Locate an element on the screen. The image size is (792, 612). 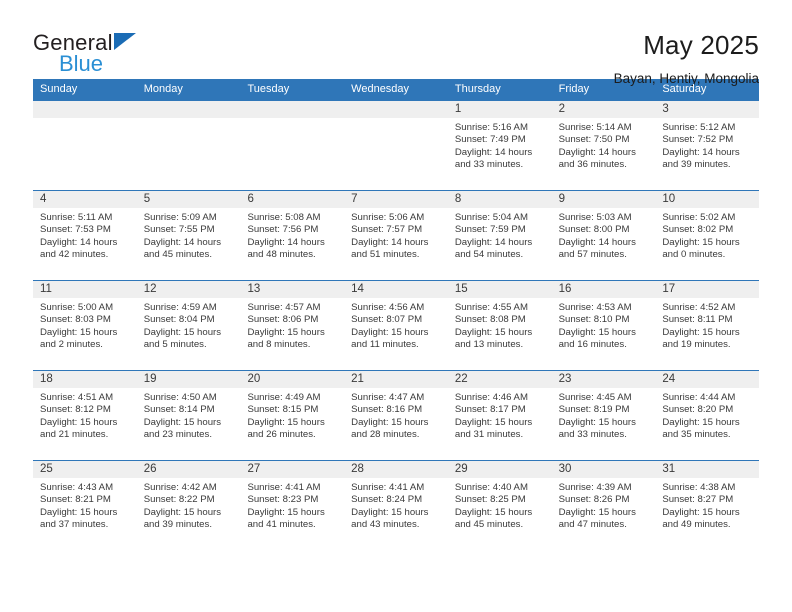
day-sunset-text: Sunset: 8:04 PM is located at coordinates (179, 320).